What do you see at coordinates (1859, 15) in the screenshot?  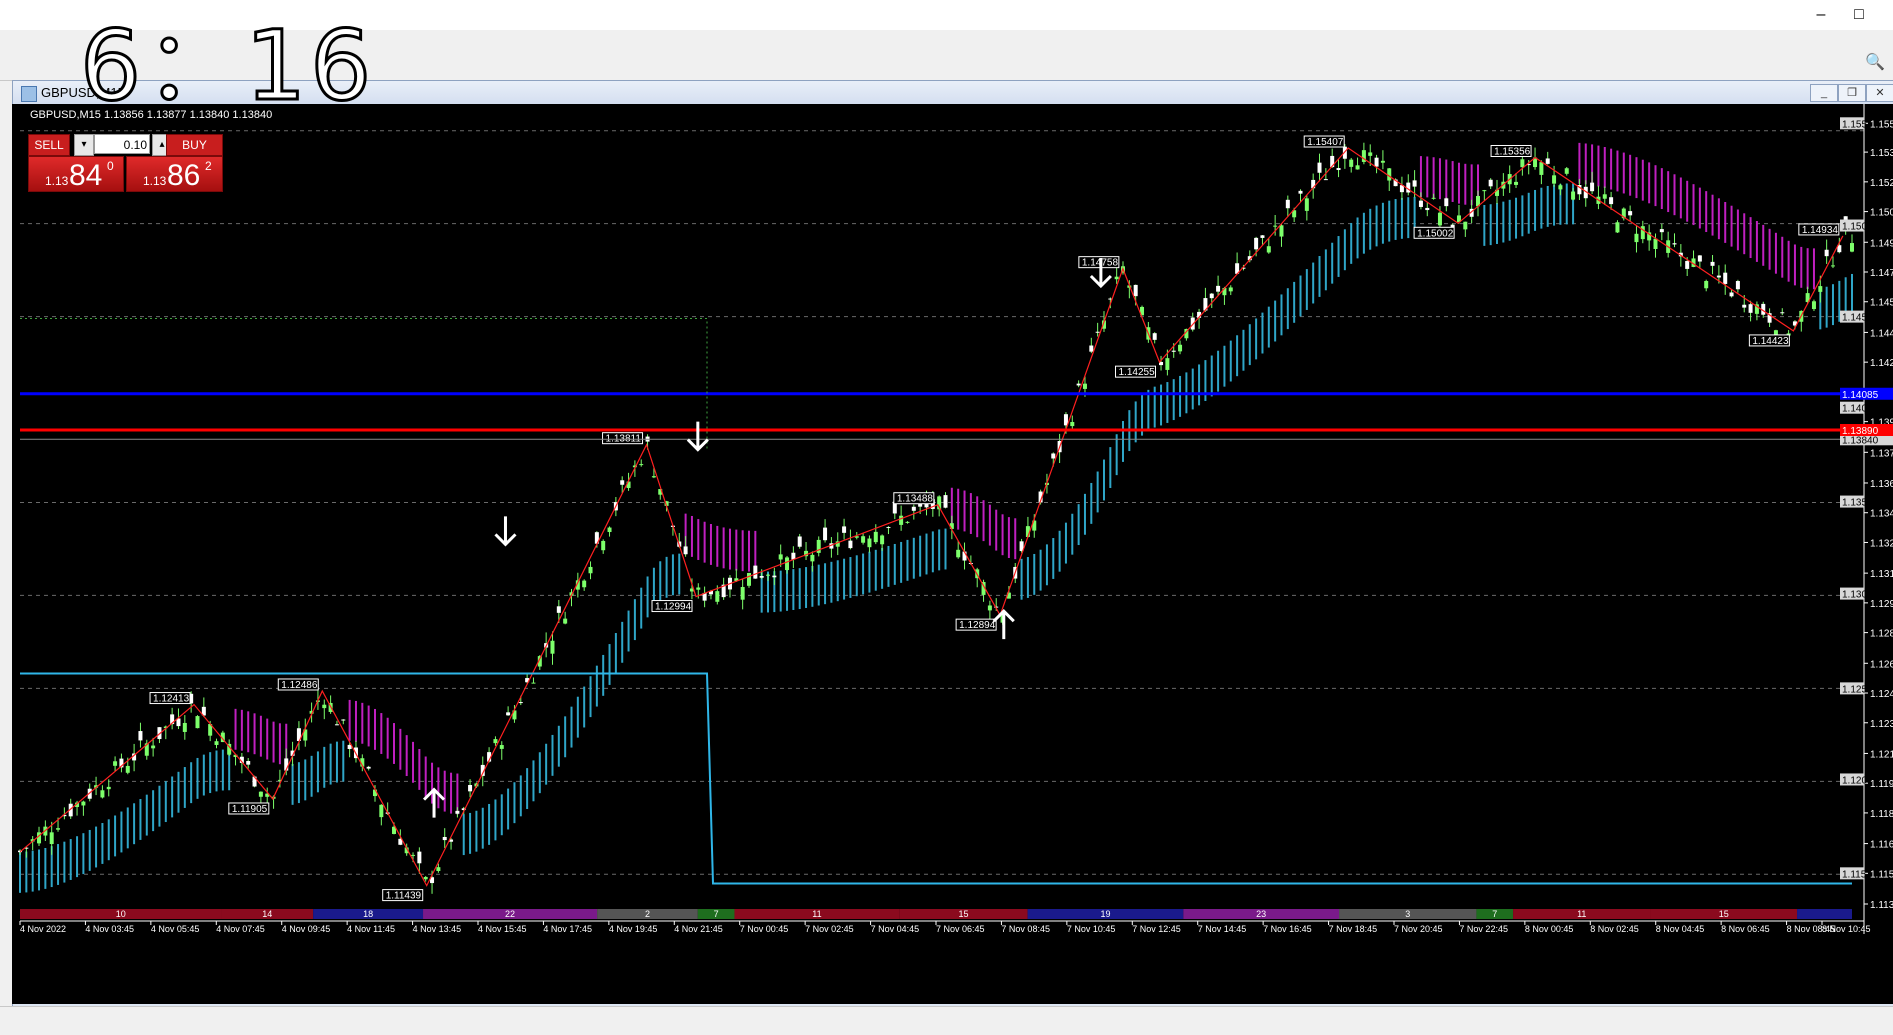 I see `maximize-button: □` at bounding box center [1859, 15].